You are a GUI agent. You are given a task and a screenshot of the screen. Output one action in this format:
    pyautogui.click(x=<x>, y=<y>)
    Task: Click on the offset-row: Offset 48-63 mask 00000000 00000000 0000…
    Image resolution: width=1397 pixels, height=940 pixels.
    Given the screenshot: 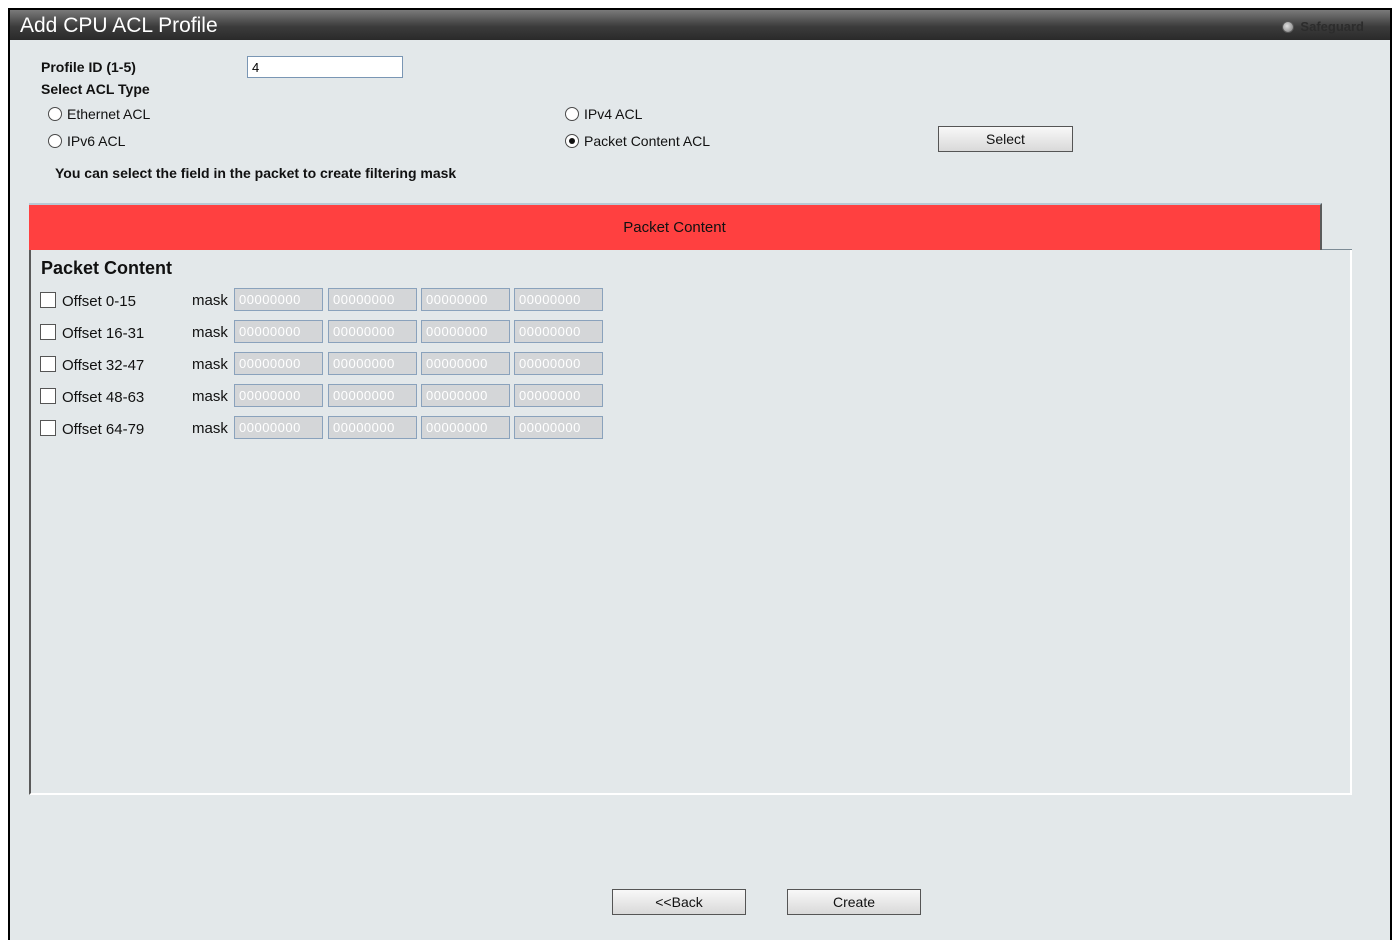 What is the action you would take?
    pyautogui.click(x=340, y=397)
    